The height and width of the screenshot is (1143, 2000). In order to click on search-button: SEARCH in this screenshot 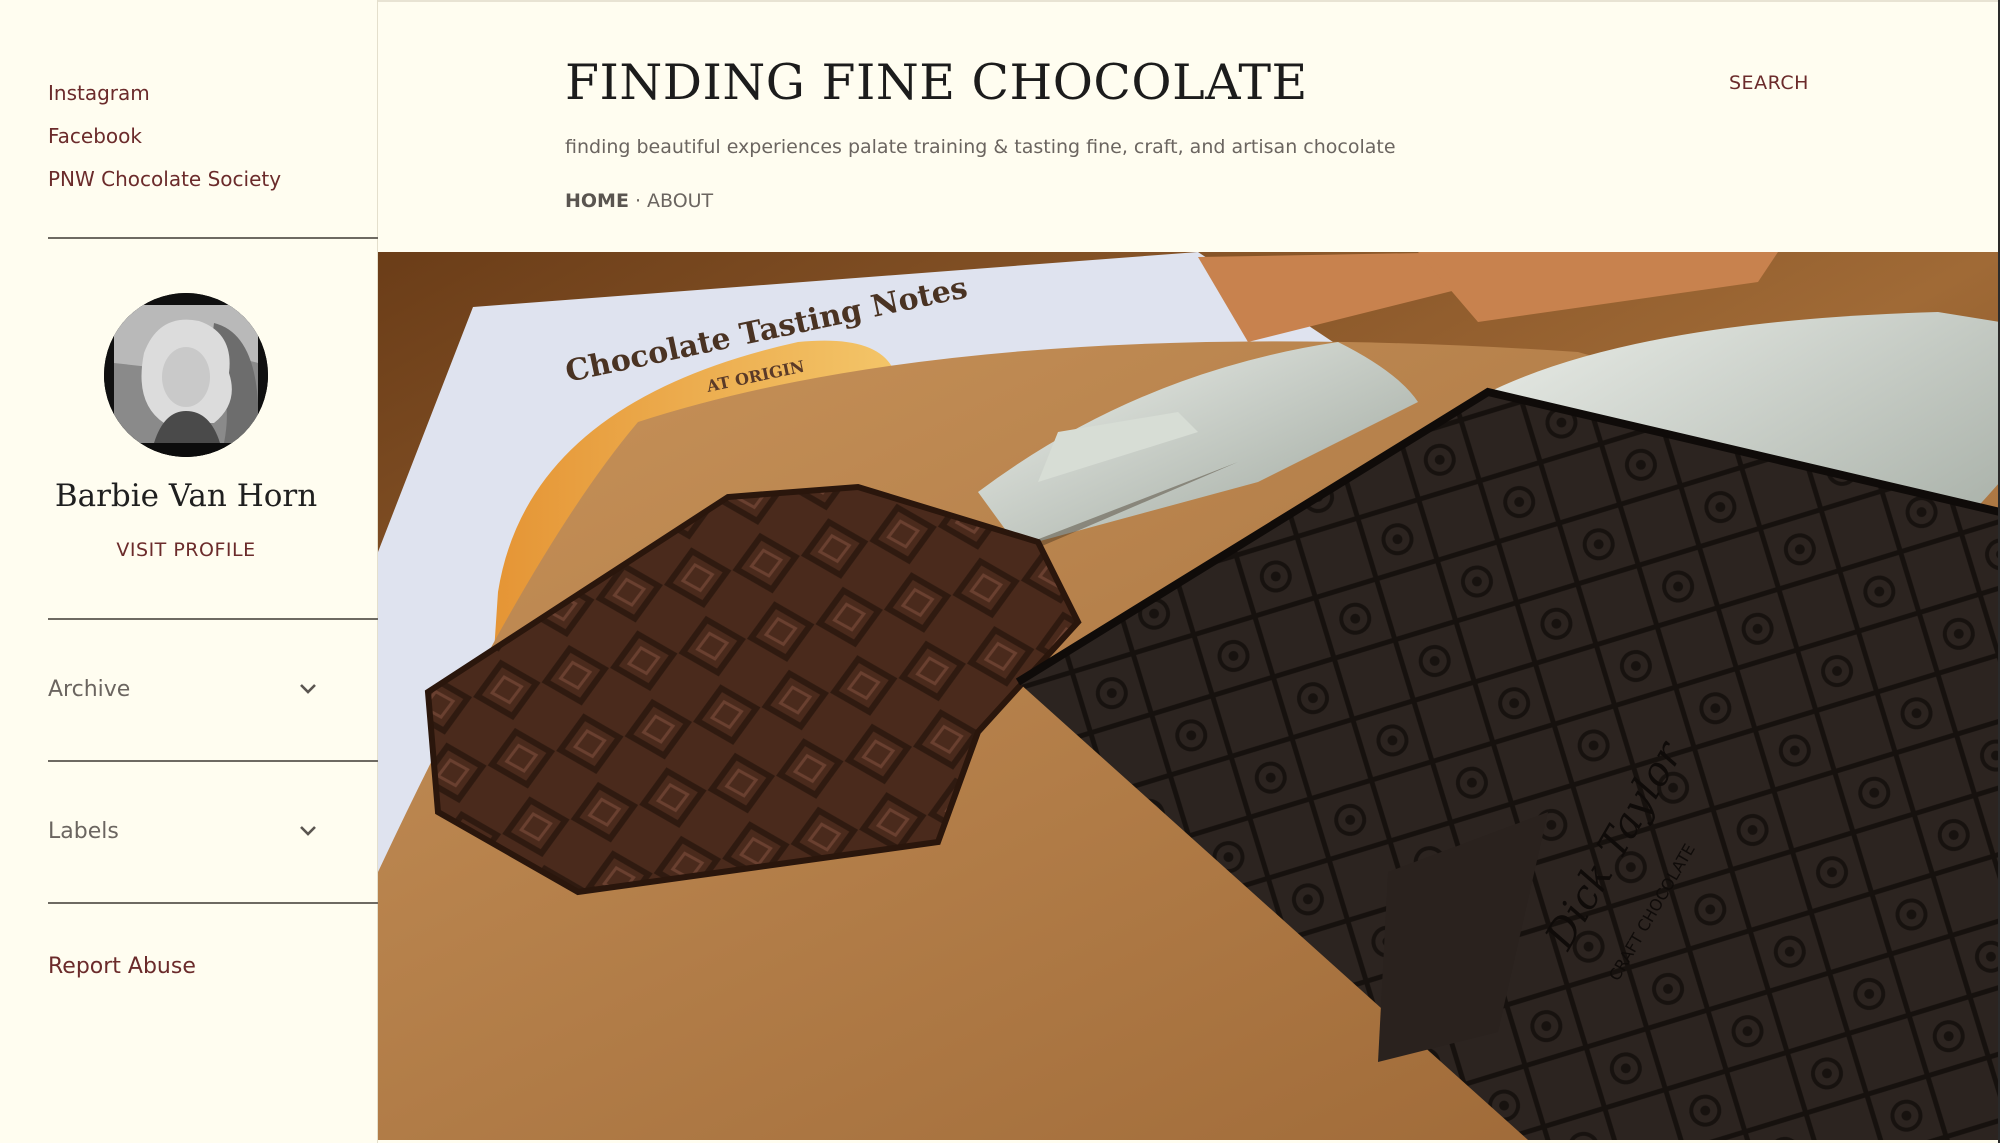, I will do `click(1769, 83)`.